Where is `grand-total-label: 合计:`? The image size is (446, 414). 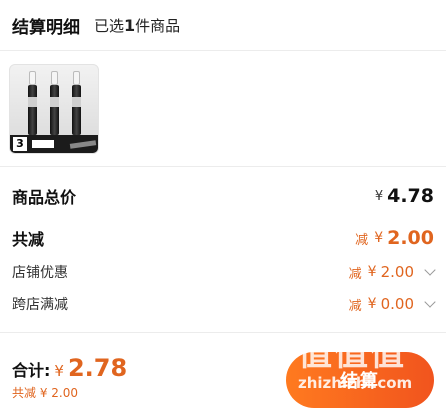
grand-total-label: 合计: is located at coordinates (31, 370).